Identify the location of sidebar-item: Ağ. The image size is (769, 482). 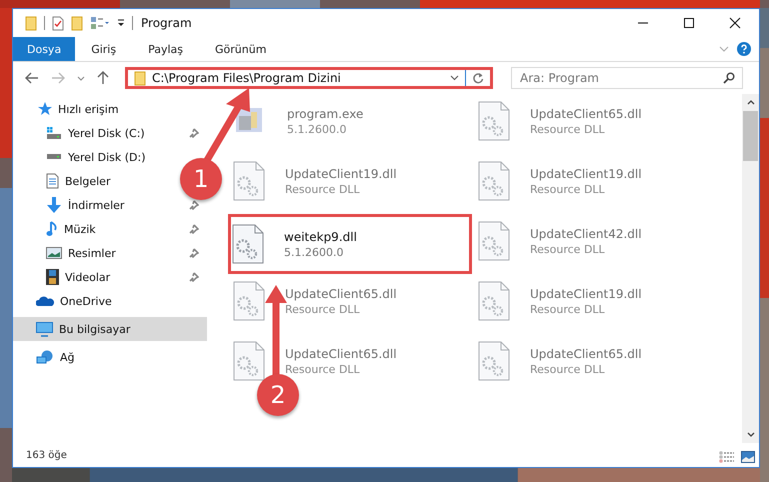
(48, 357).